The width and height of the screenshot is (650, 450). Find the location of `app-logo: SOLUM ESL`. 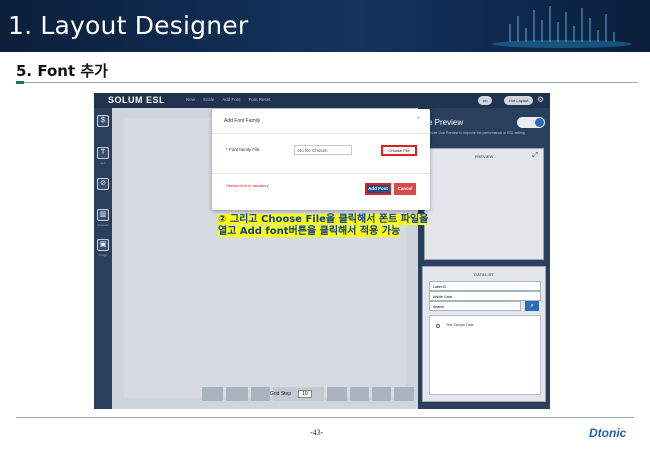

app-logo: SOLUM ESL is located at coordinates (137, 100).